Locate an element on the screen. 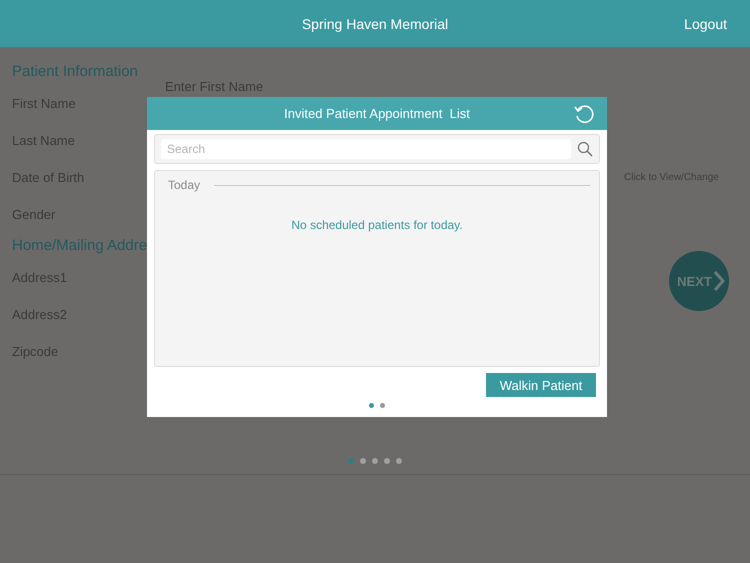 This screenshot has height=563, width=750. search-field: Search is located at coordinates (377, 149).